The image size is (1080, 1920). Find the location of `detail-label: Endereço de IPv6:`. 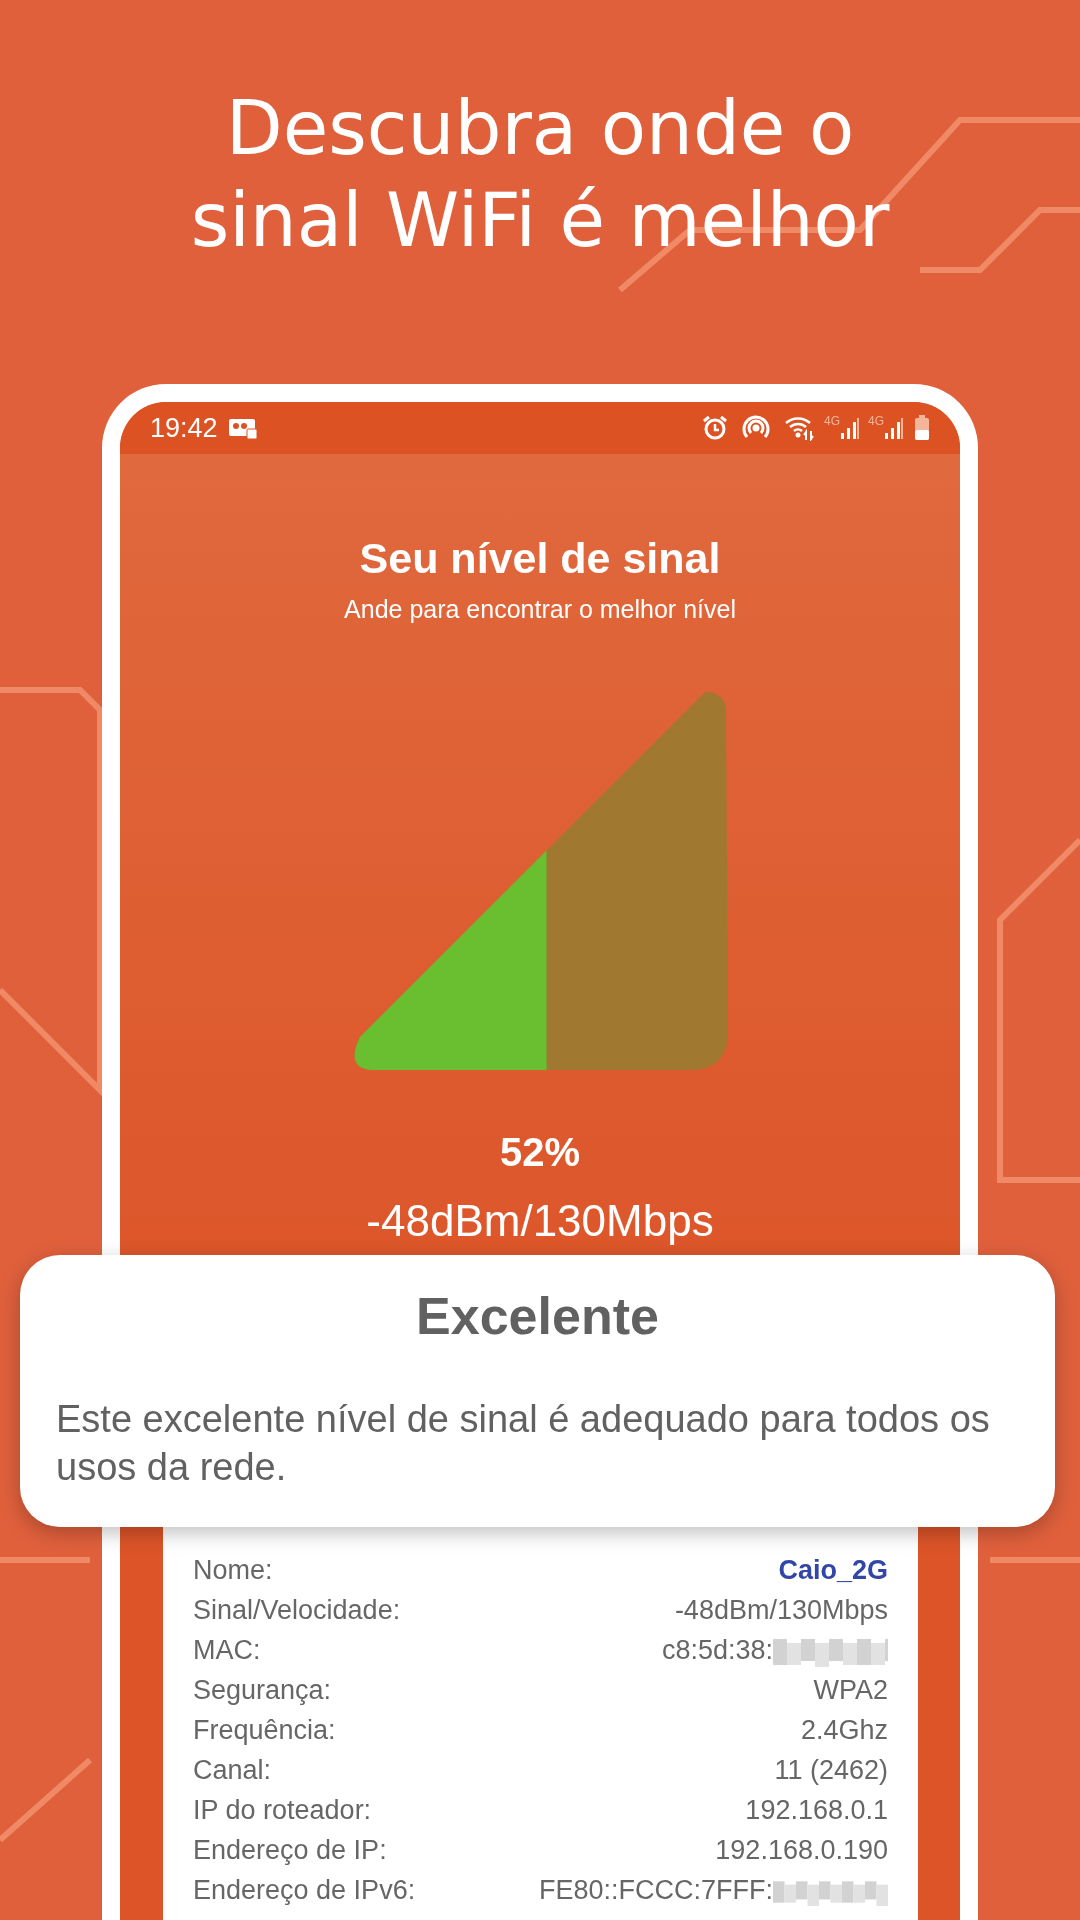

detail-label: Endereço de IPv6: is located at coordinates (304, 1890).